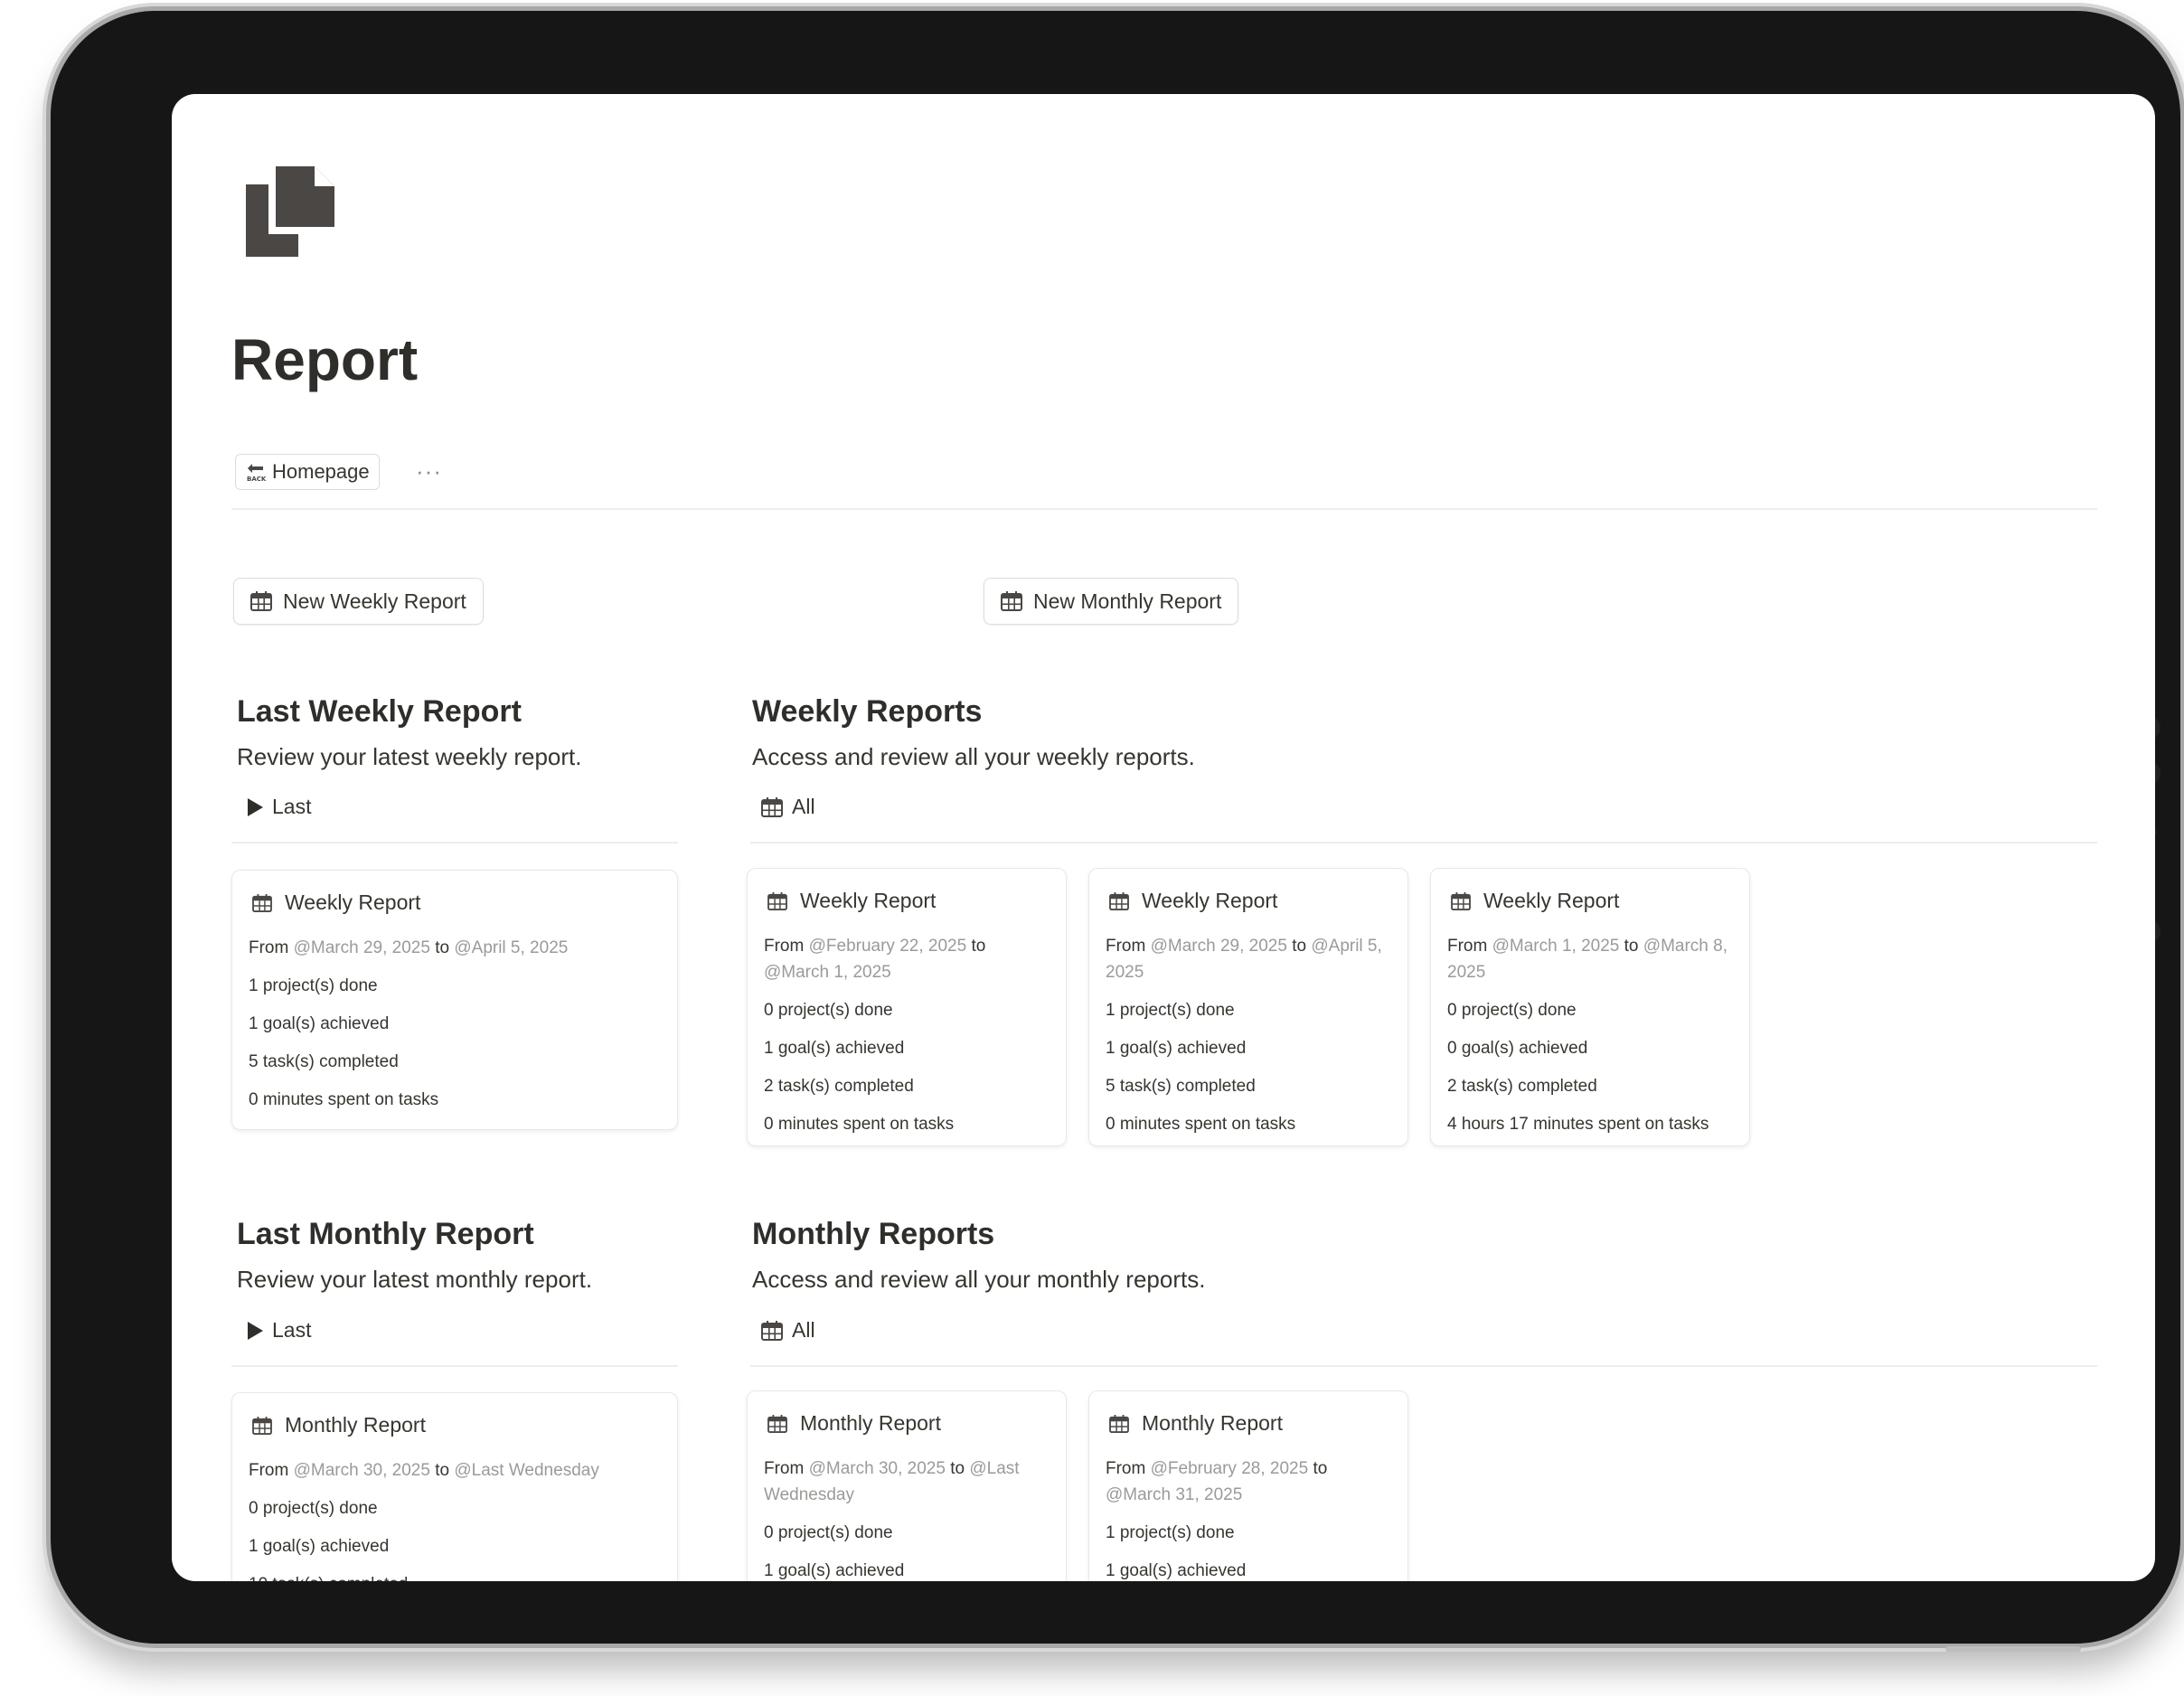  I want to click on end-date-mention: @March 31, 2025, so click(1174, 1495).